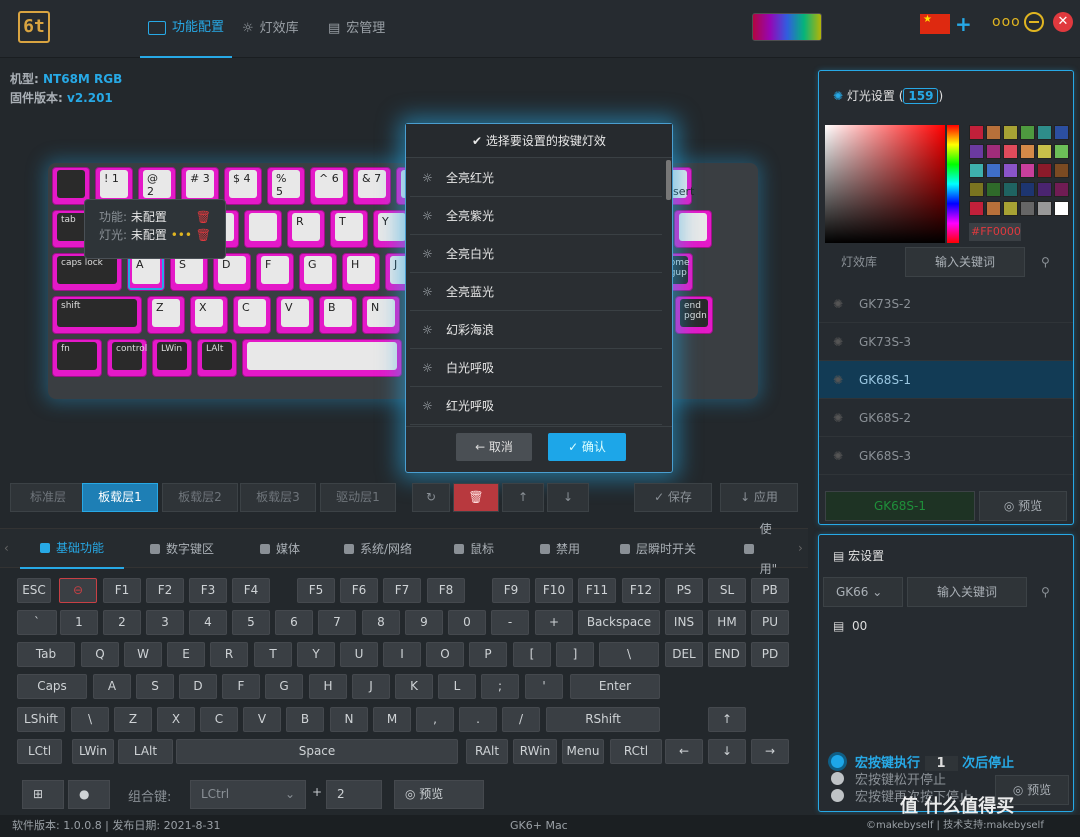 The width and height of the screenshot is (1080, 837). I want to click on virtual-key: J, so click(371, 686).